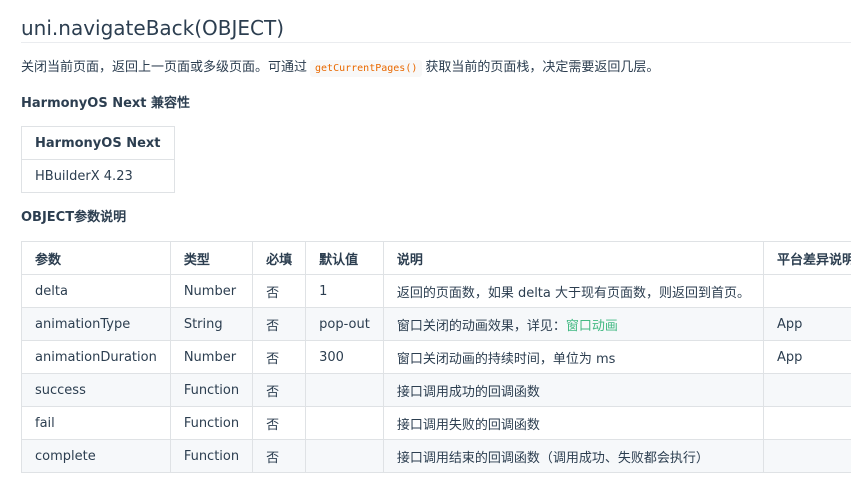 The height and width of the screenshot is (488, 851). I want to click on compat-header: HarmonyOS Next, so click(98, 143).